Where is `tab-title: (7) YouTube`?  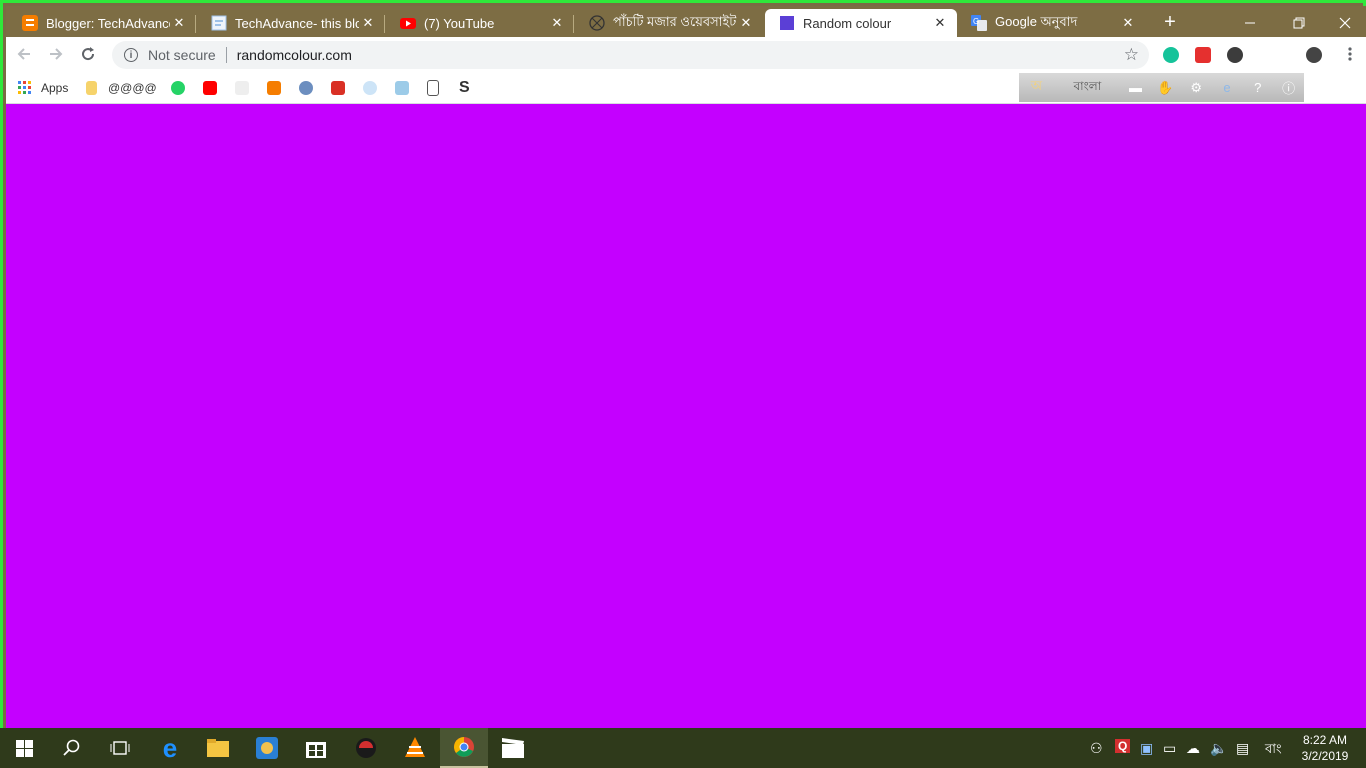
tab-title: (7) YouTube is located at coordinates (459, 23).